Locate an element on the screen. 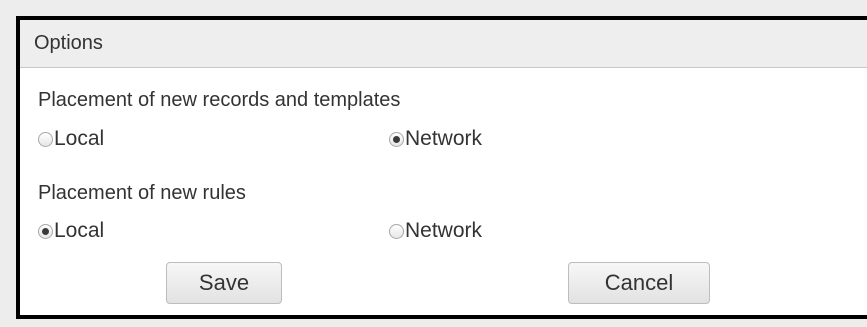 This screenshot has width=867, height=327. rules-network-radio is located at coordinates (396, 231).